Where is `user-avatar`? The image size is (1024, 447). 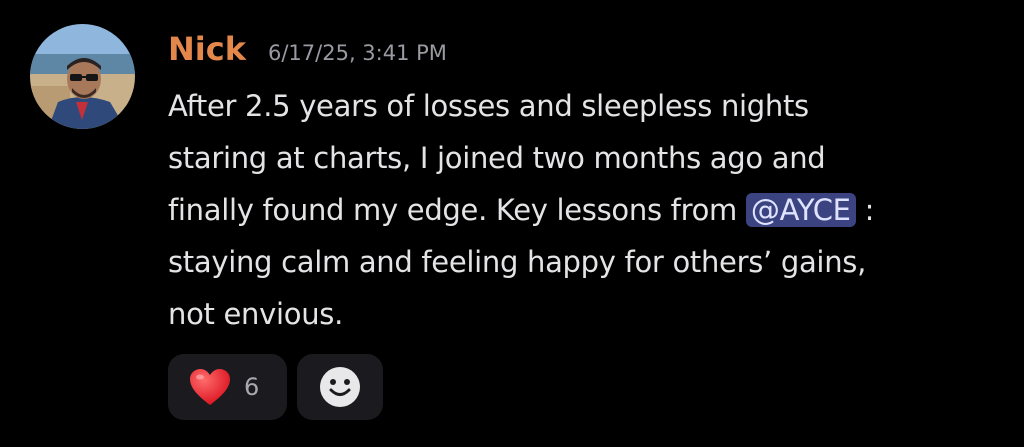 user-avatar is located at coordinates (82, 76).